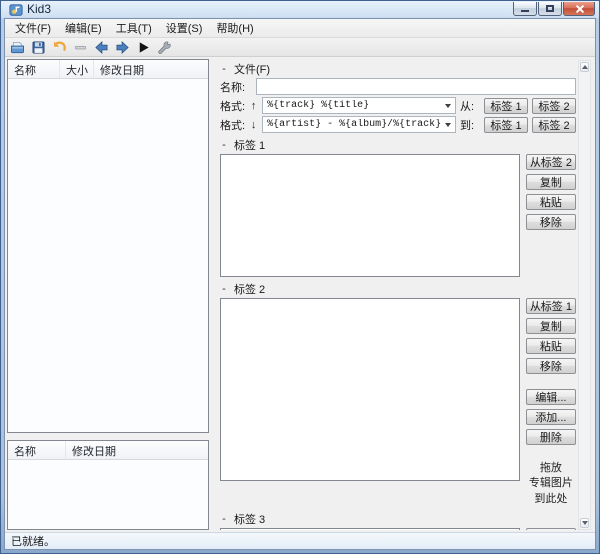  I want to click on open-icon, so click(17, 47).